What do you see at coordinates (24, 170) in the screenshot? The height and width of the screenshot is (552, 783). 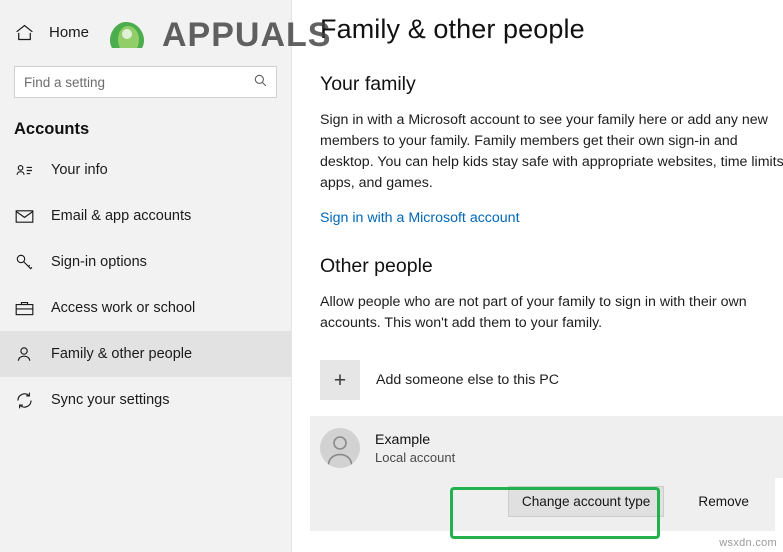 I see `contact-card-icon` at bounding box center [24, 170].